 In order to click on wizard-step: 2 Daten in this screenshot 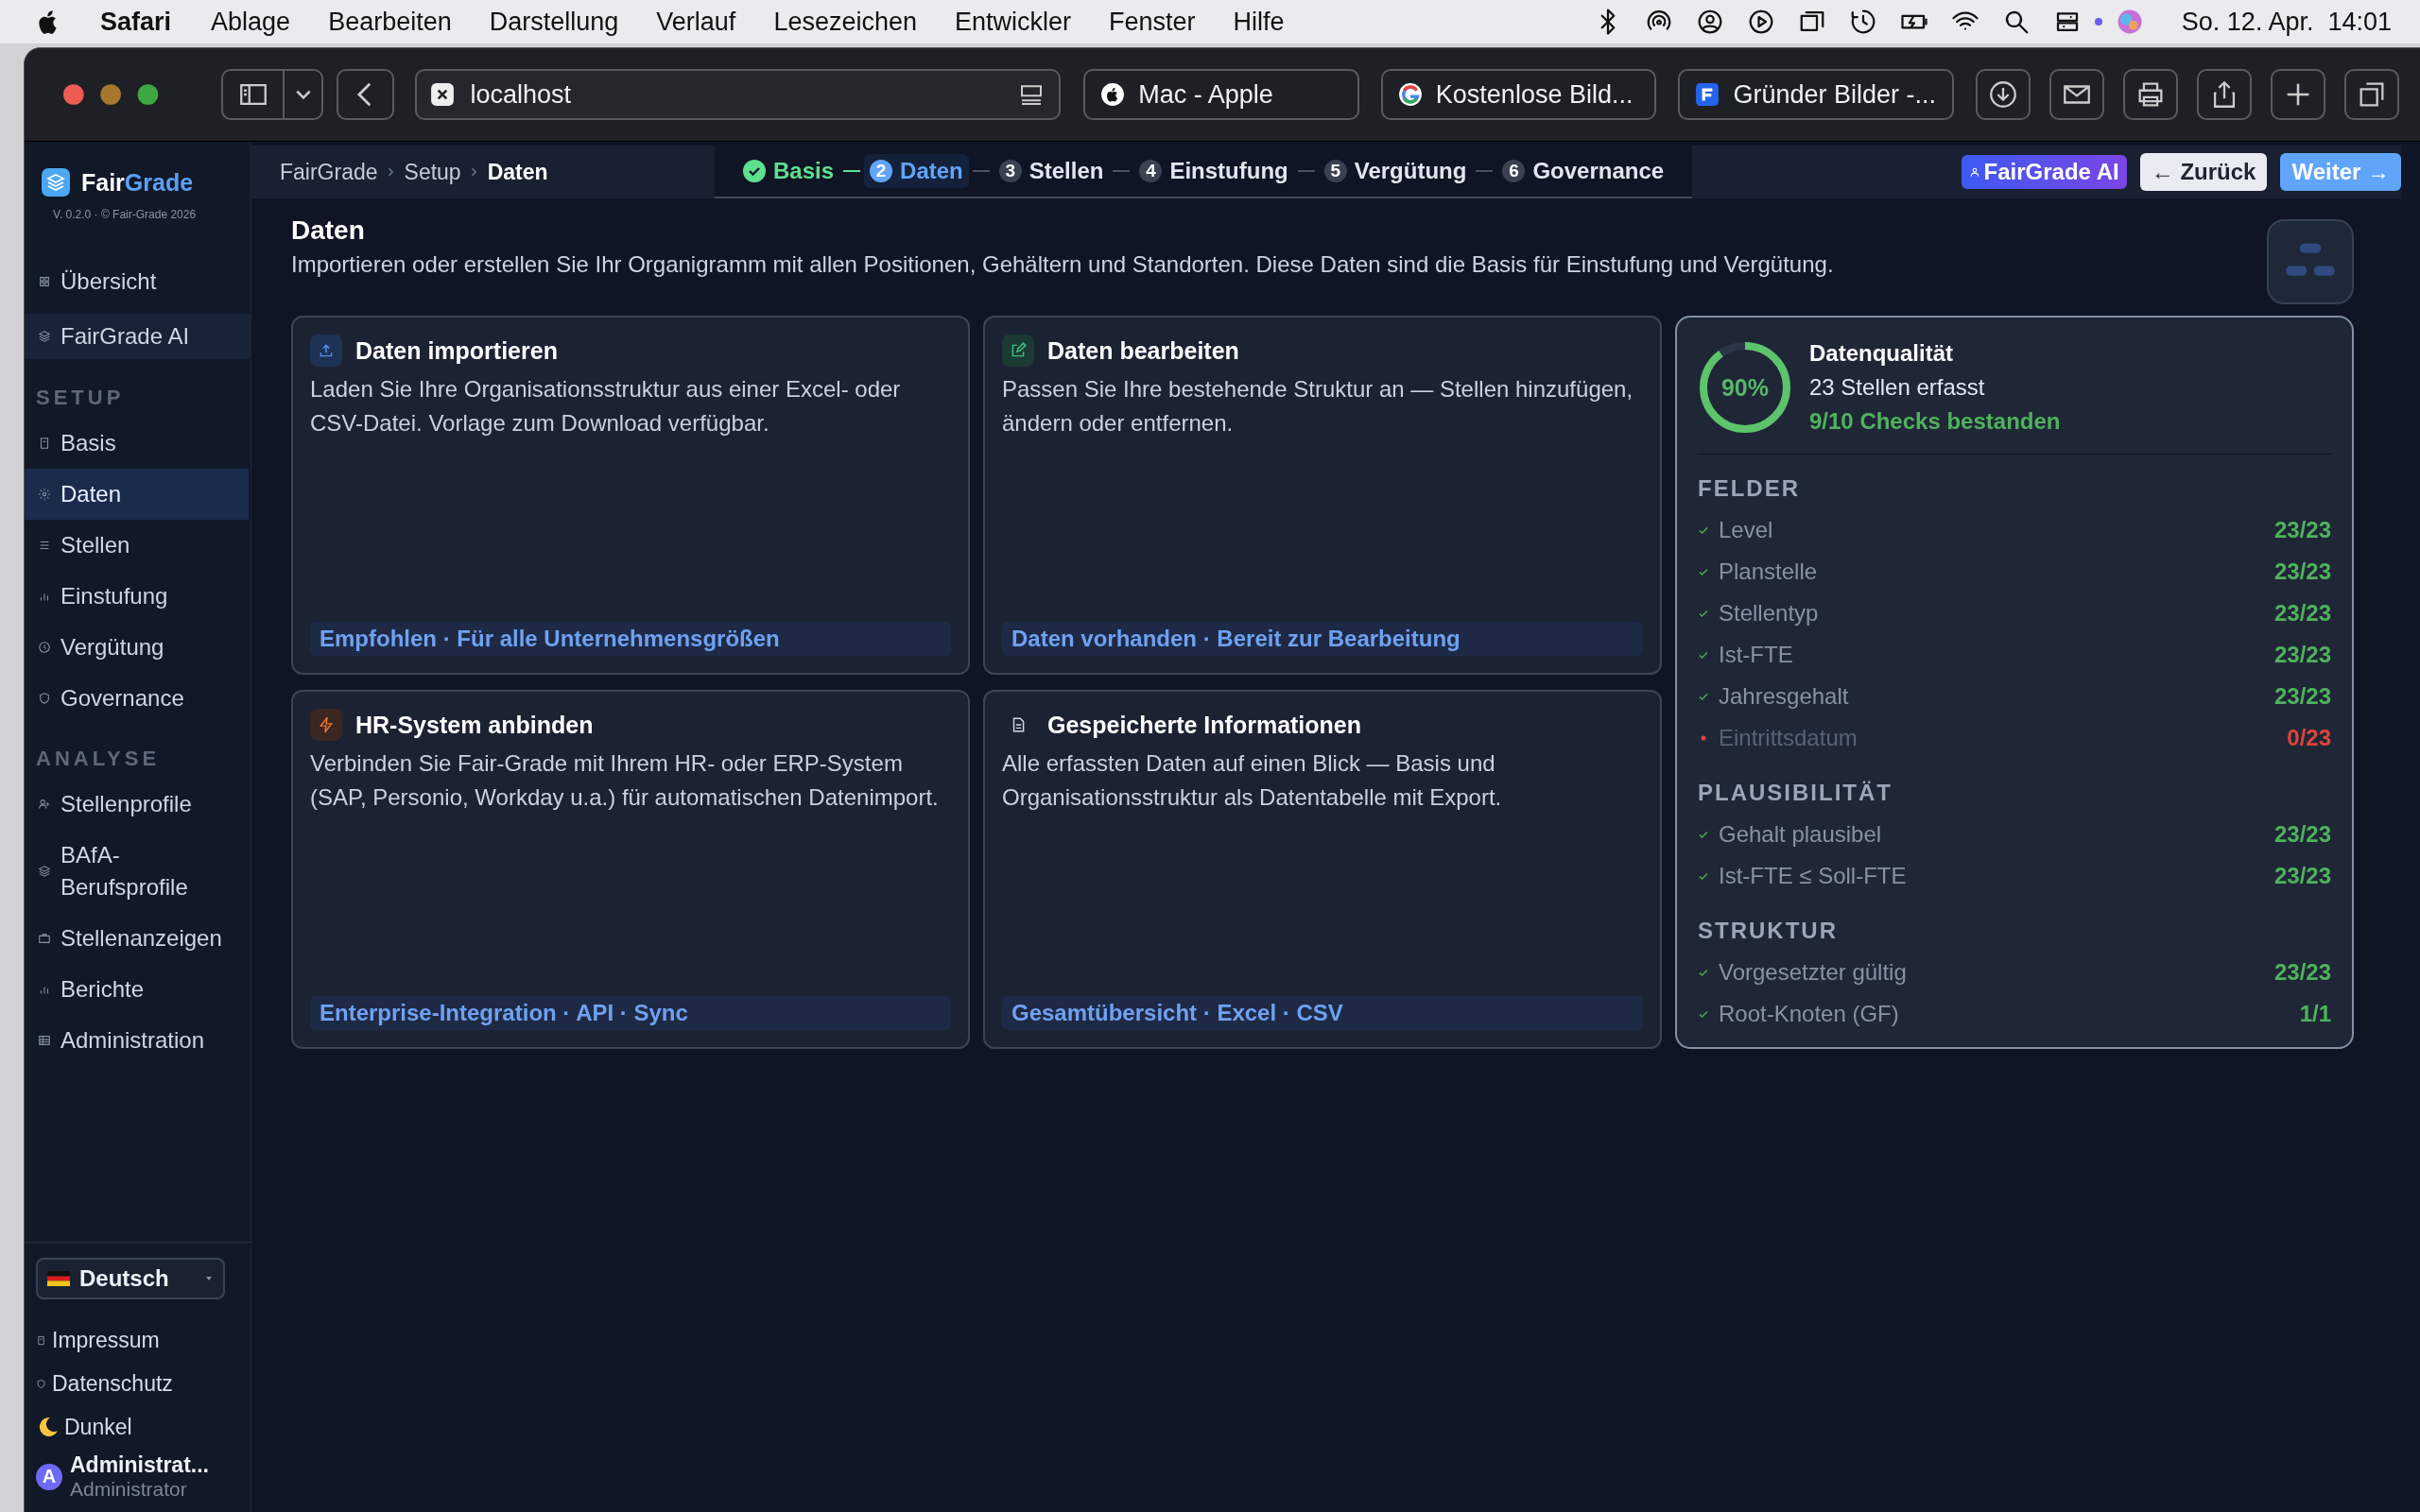, I will do `click(916, 171)`.